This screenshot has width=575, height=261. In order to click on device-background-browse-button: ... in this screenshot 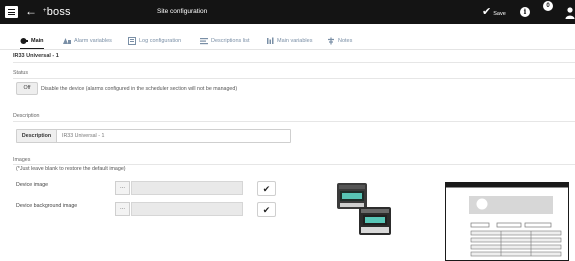, I will do `click(122, 209)`.